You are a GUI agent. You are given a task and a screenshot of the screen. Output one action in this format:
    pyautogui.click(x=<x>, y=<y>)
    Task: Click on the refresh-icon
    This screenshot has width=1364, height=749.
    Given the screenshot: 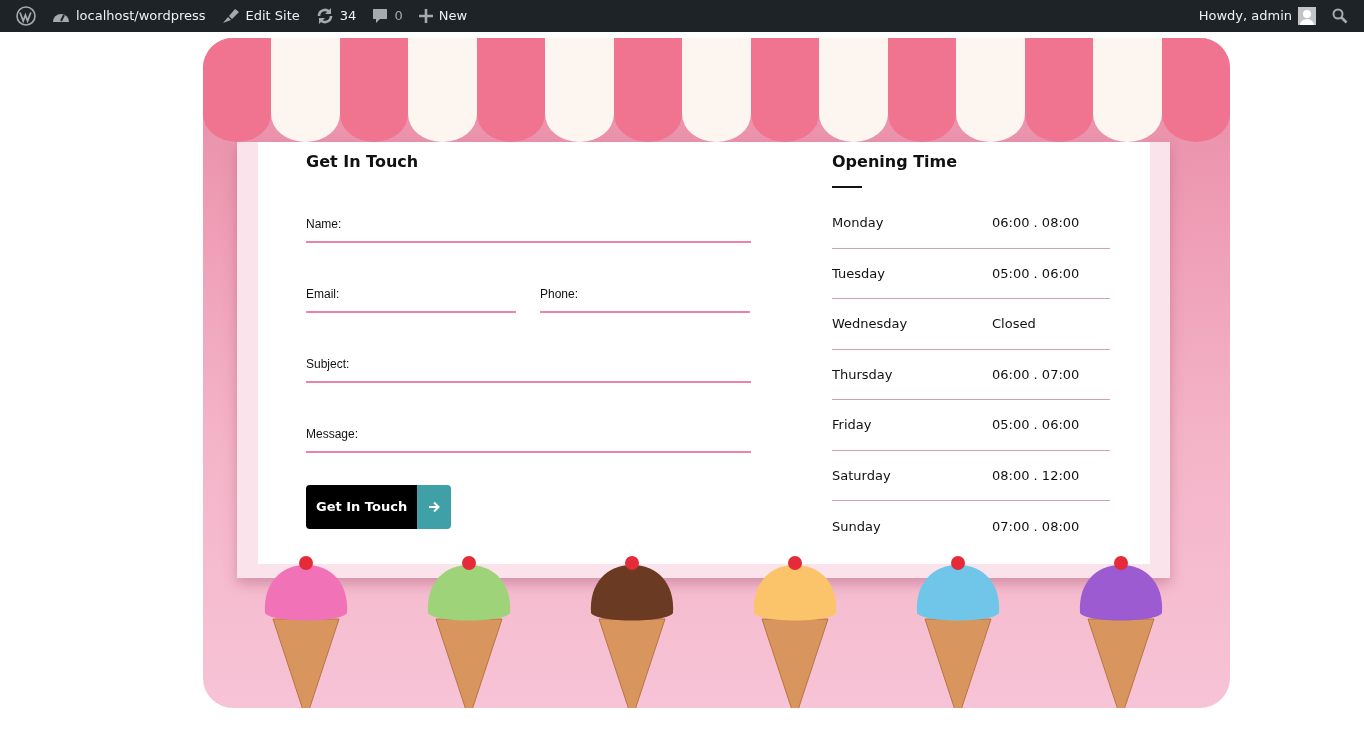 What is the action you would take?
    pyautogui.click(x=324, y=16)
    